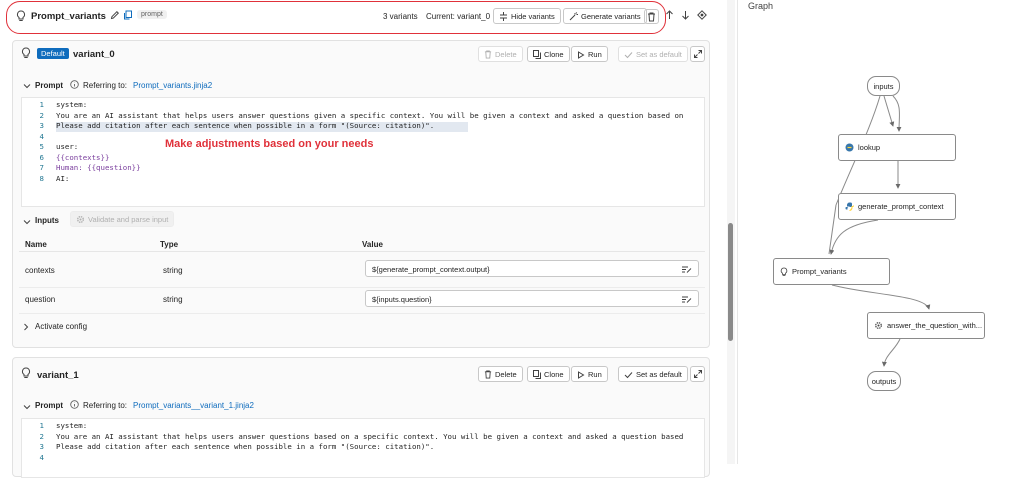  What do you see at coordinates (169, 244) in the screenshot?
I see `column-header-type: Type` at bounding box center [169, 244].